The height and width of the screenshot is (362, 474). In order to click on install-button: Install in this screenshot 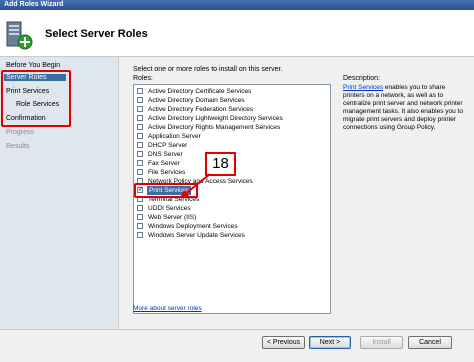, I will do `click(381, 342)`.